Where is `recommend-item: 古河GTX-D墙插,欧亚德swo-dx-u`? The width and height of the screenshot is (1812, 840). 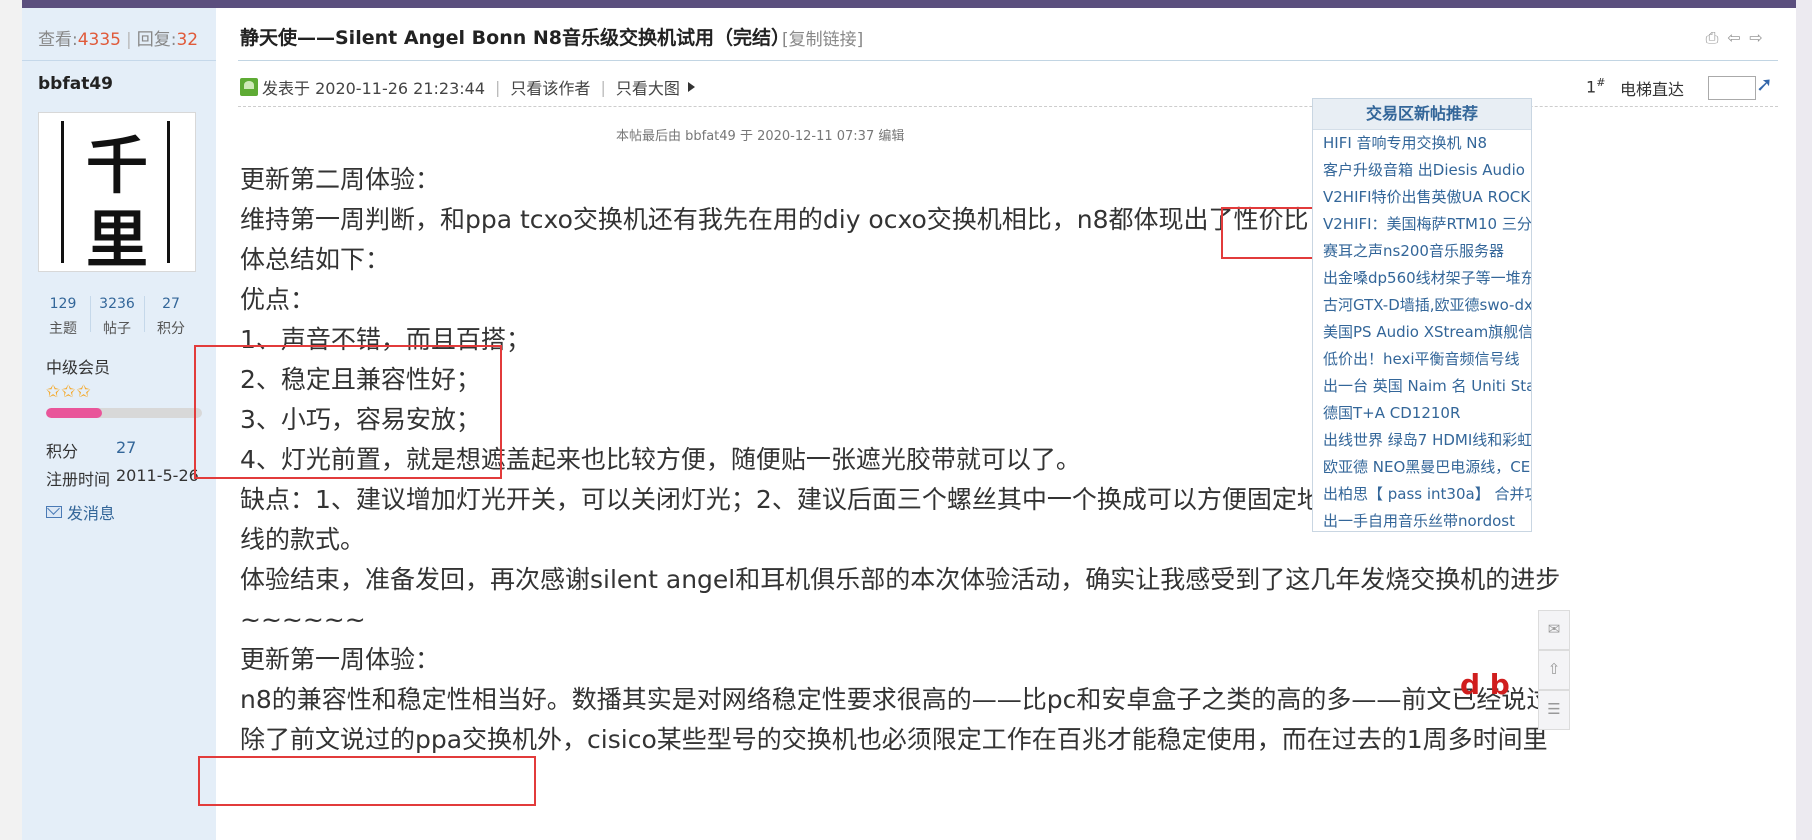
recommend-item: 古河GTX-D墙插,欧亚德swo-dx-u is located at coordinates (1422, 305).